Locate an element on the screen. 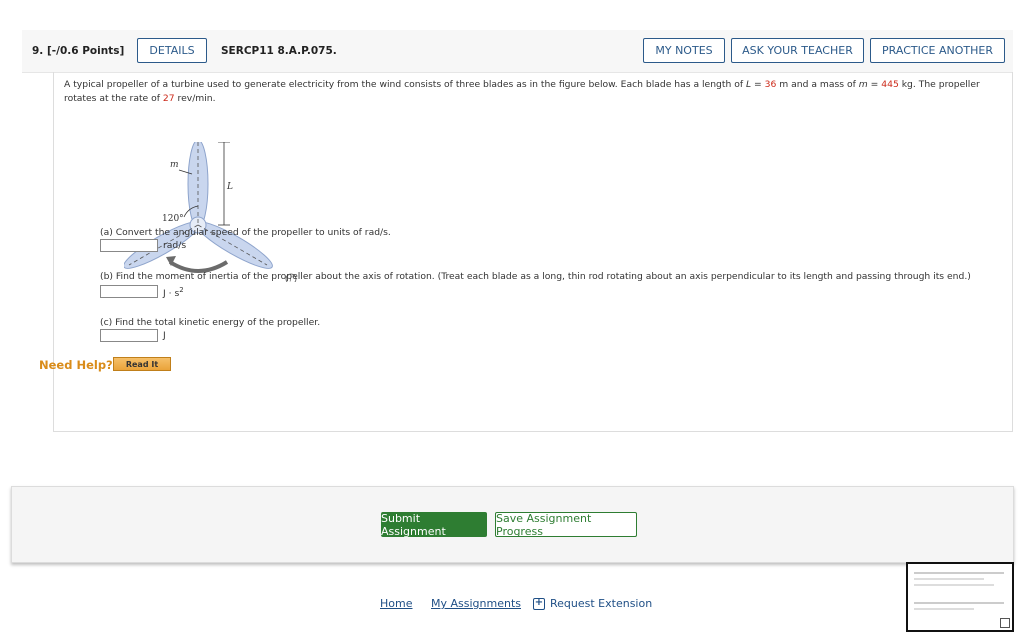 The width and height of the screenshot is (1024, 640). ask-your-teacher-button: ASK YOUR TEACHER is located at coordinates (797, 50).